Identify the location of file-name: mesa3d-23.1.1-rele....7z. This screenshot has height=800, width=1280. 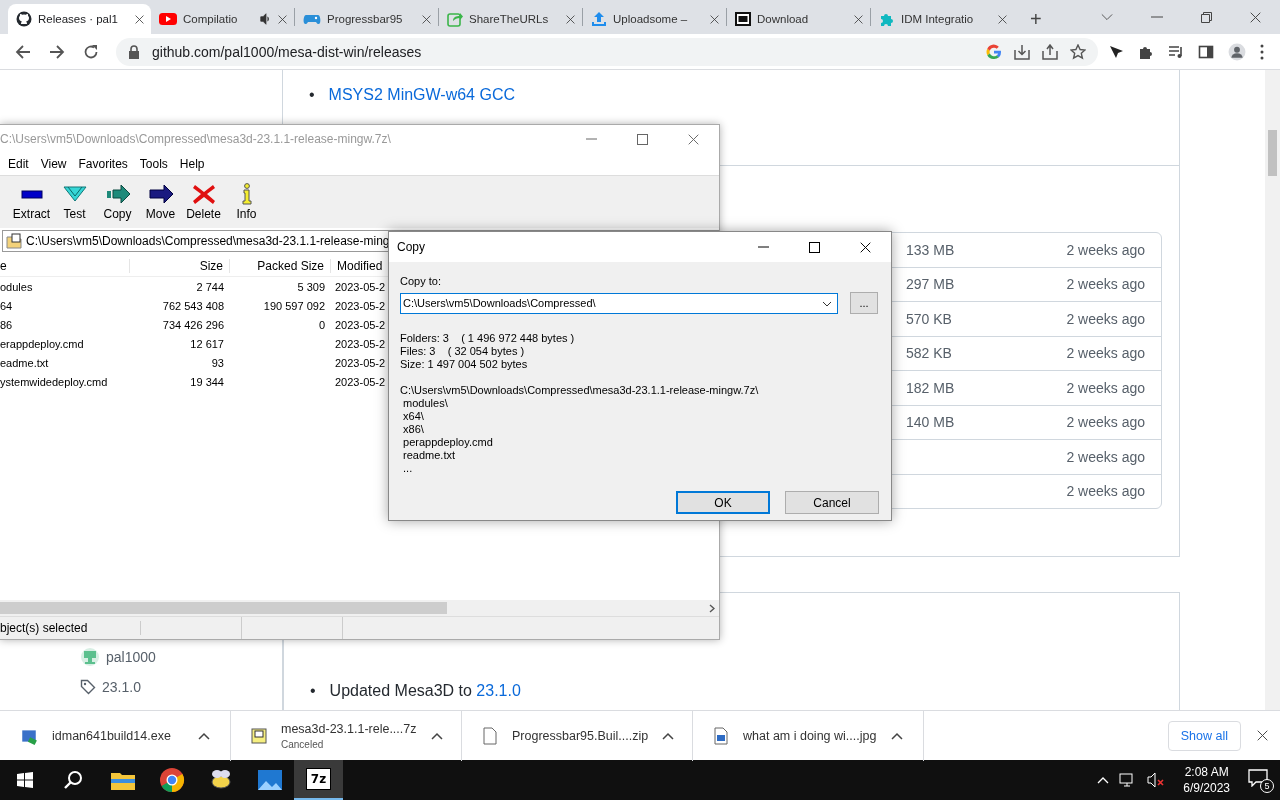
(349, 728).